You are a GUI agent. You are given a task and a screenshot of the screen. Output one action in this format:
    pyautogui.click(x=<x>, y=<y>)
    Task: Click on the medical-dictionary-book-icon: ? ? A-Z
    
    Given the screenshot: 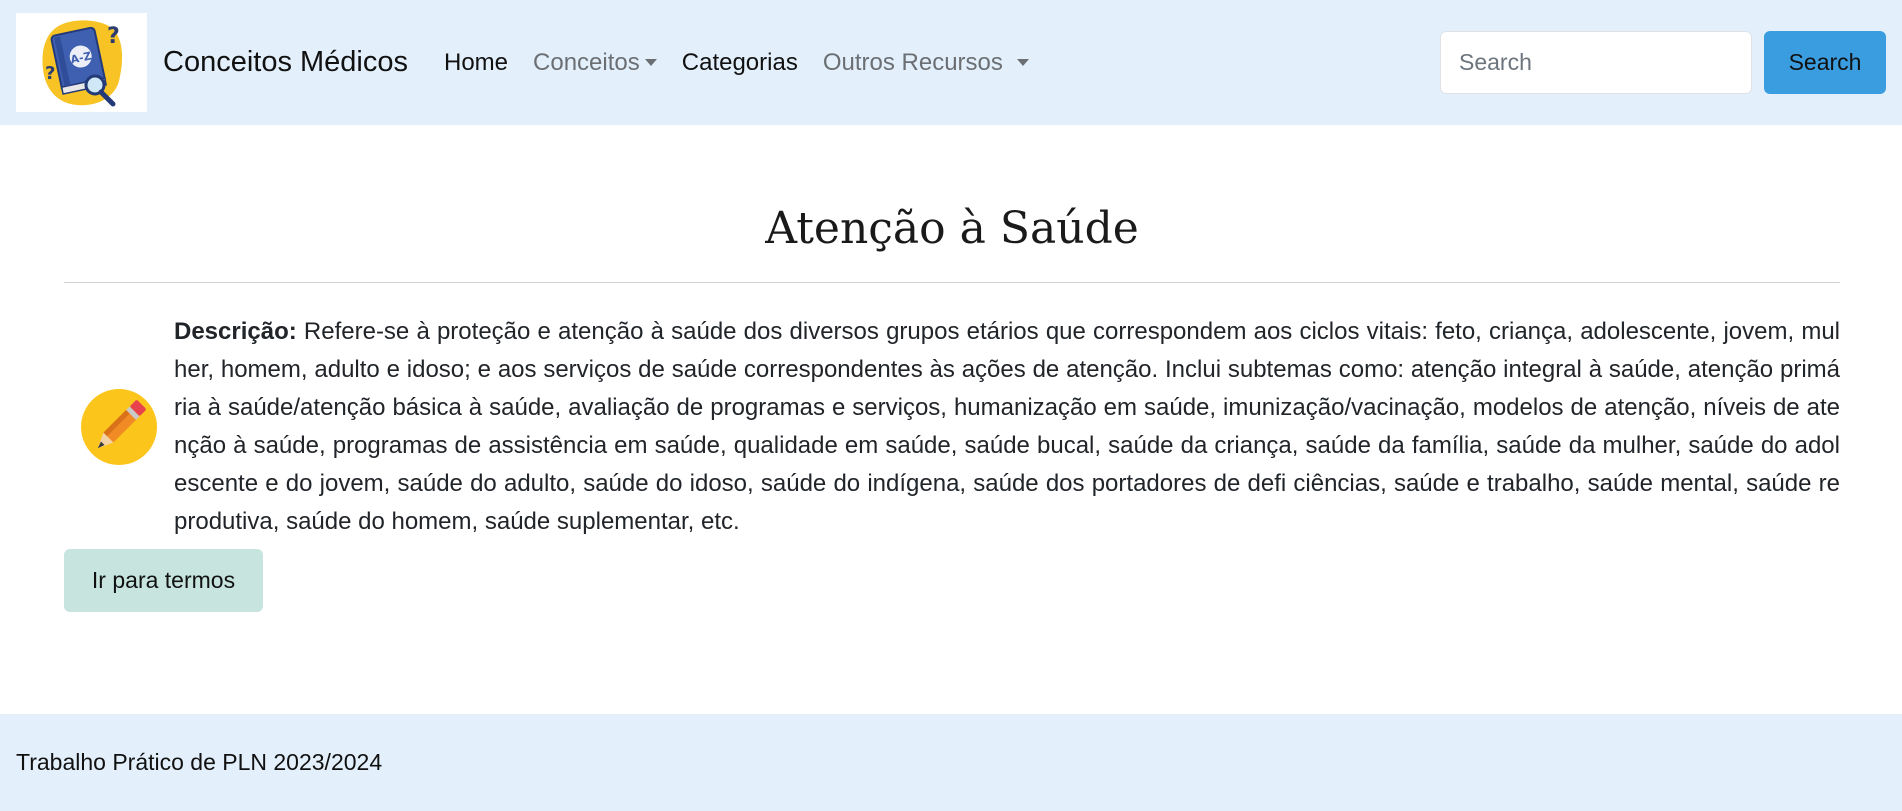 What is the action you would take?
    pyautogui.click(x=82, y=63)
    